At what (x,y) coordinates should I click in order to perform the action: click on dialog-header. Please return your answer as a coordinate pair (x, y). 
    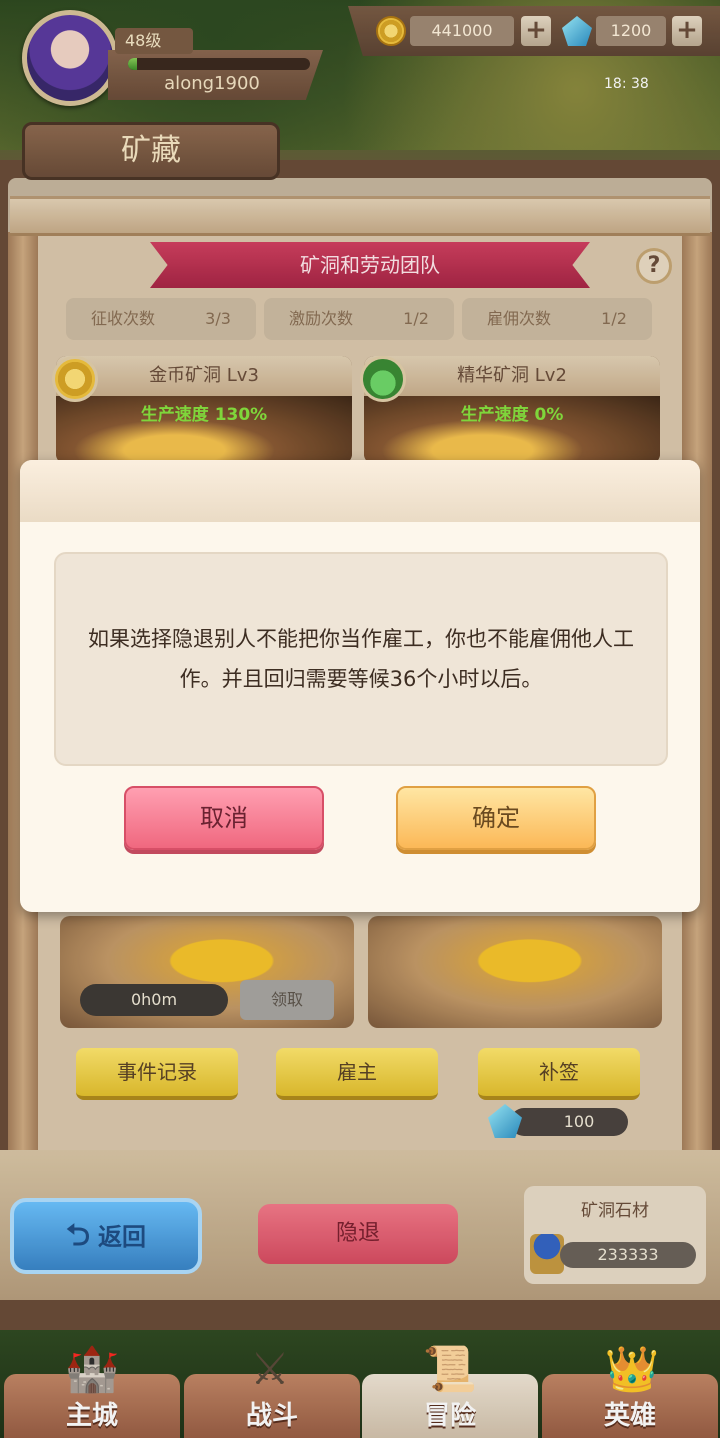
    Looking at the image, I should click on (360, 491).